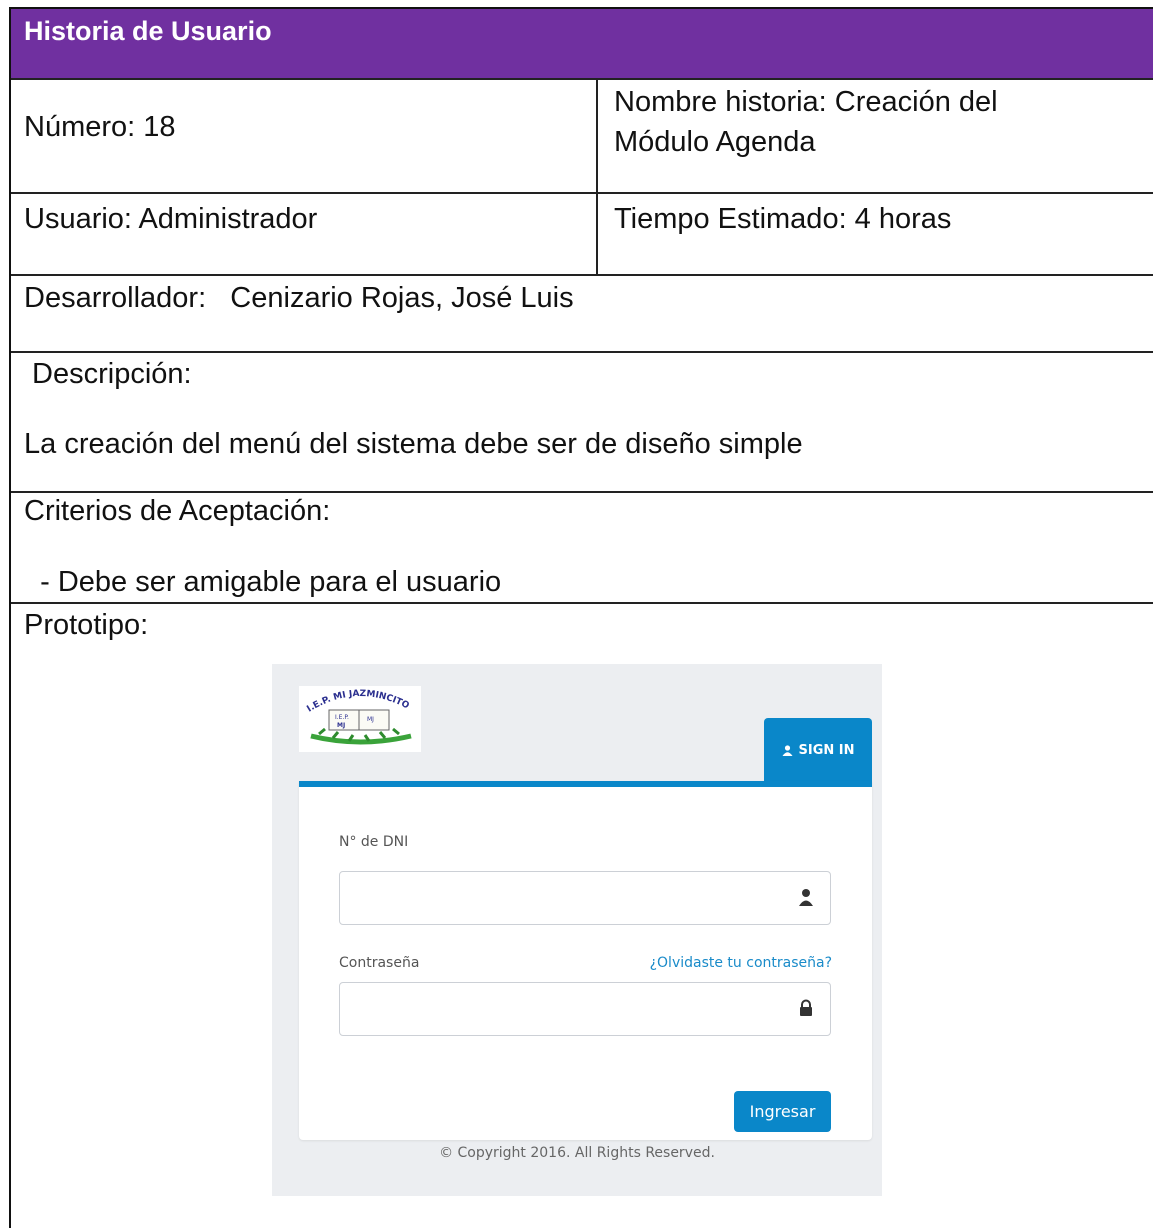  What do you see at coordinates (806, 1007) in the screenshot?
I see `lock-icon` at bounding box center [806, 1007].